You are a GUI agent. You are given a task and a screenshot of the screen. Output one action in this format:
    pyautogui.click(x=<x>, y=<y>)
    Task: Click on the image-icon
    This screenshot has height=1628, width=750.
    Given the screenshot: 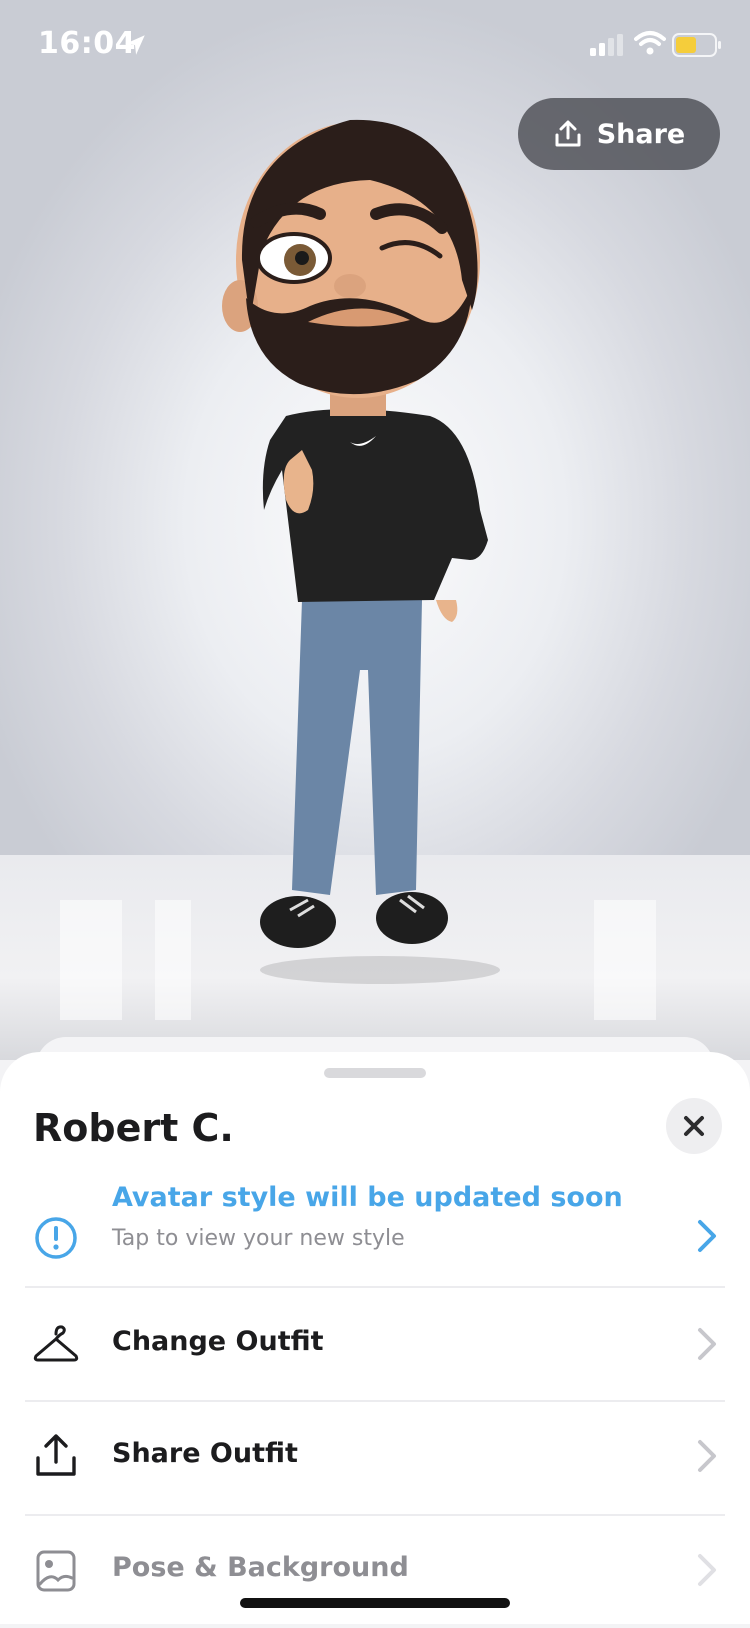 What is the action you would take?
    pyautogui.click(x=56, y=1571)
    